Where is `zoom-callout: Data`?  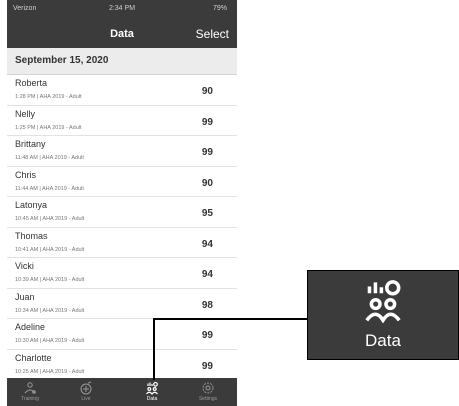 zoom-callout: Data is located at coordinates (383, 315).